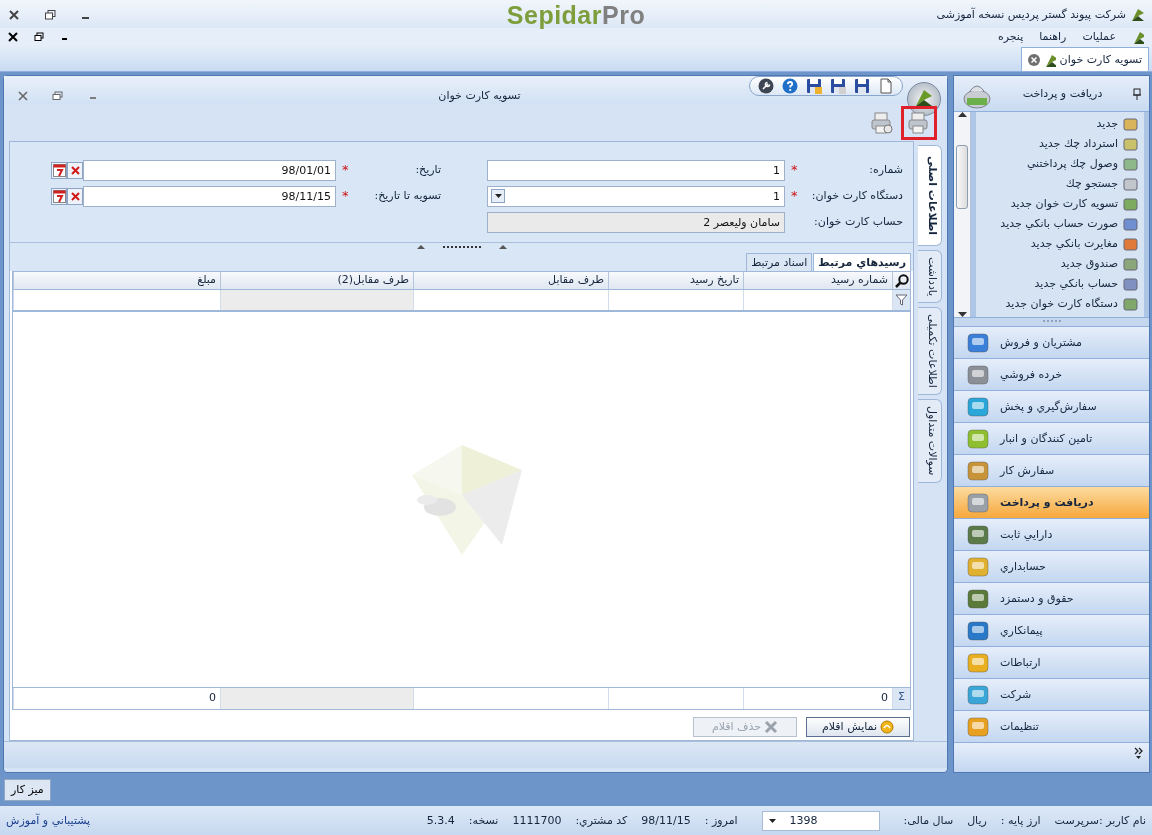  Describe the element at coordinates (316, 280) in the screenshot. I see `column-header: طرف مقابل(2)` at that location.